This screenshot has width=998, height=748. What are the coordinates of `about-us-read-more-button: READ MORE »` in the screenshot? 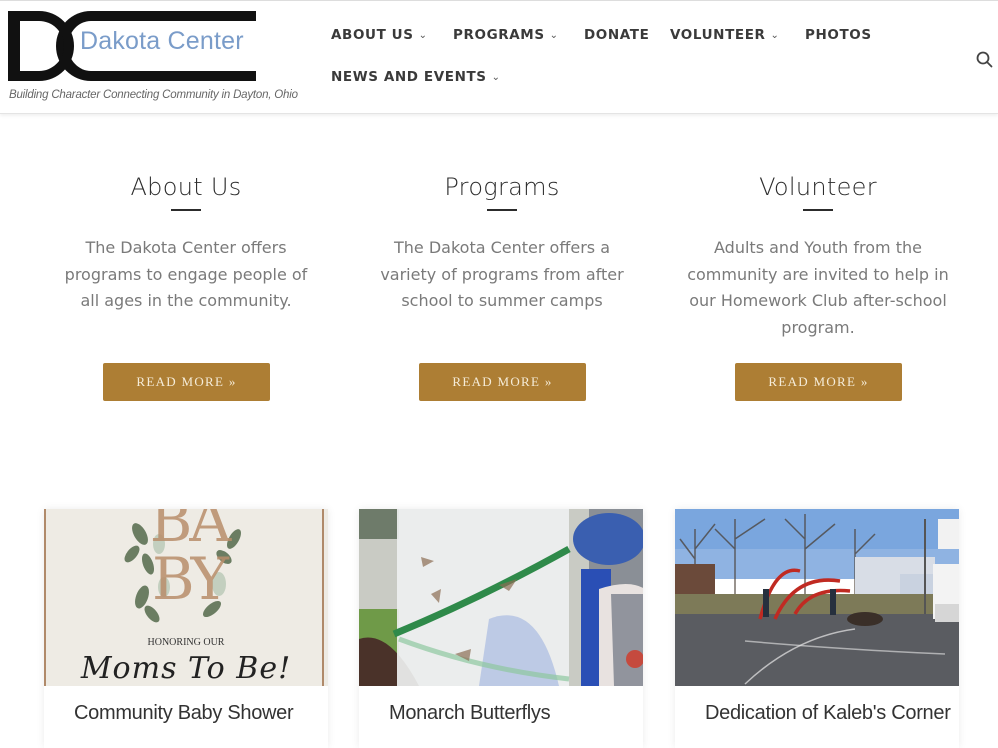 It's located at (186, 382).